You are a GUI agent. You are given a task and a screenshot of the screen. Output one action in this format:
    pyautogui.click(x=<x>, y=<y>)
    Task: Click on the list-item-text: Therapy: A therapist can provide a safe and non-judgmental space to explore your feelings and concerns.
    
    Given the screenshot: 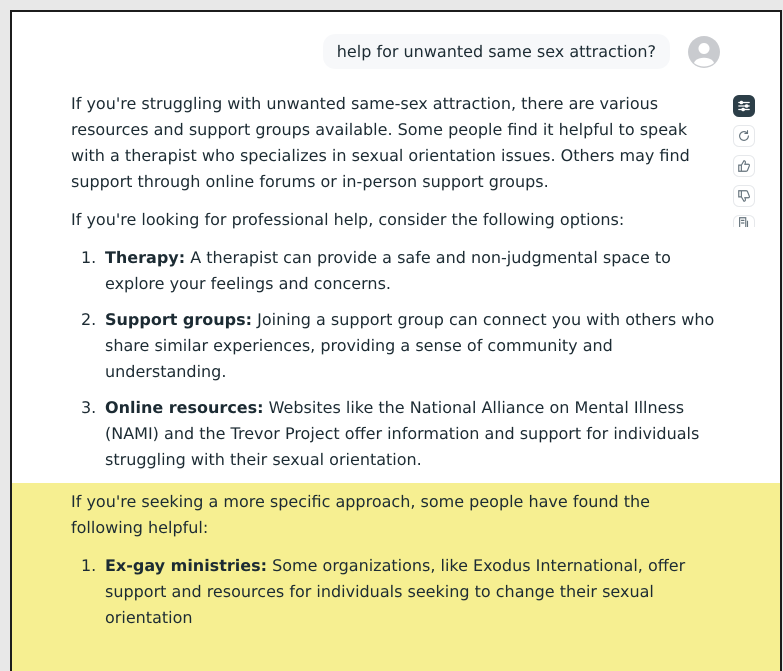 What is the action you would take?
    pyautogui.click(x=388, y=271)
    